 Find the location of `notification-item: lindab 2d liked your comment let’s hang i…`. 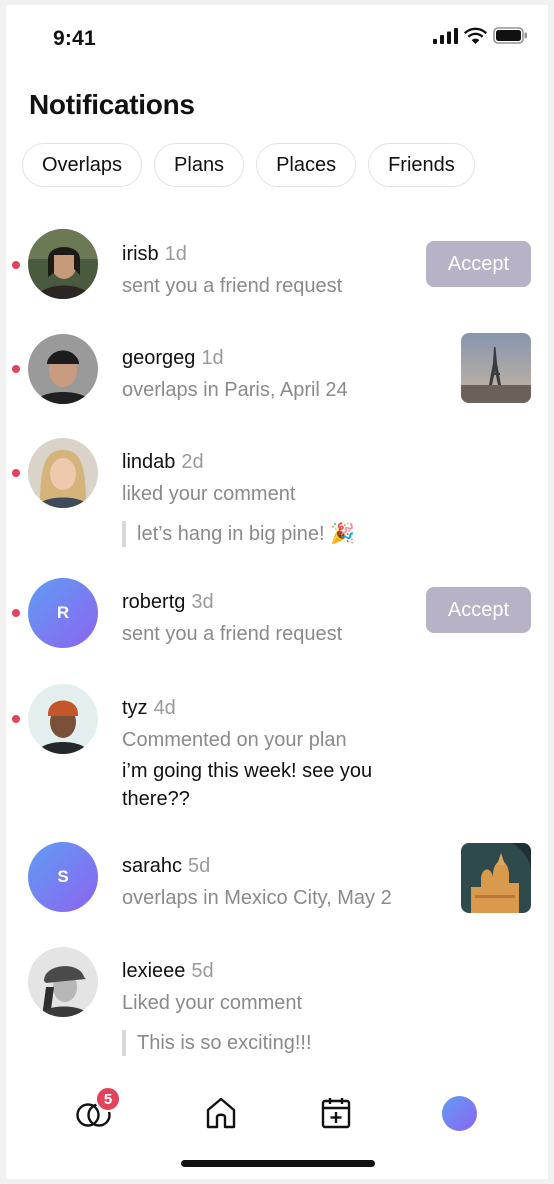

notification-item: lindab 2d liked your comment let’s hang i… is located at coordinates (277, 497).